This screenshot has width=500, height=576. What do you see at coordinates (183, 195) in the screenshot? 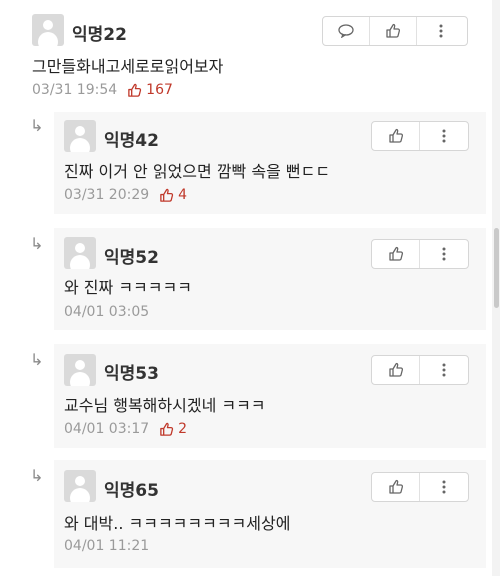
I see `like-count-value: 4` at bounding box center [183, 195].